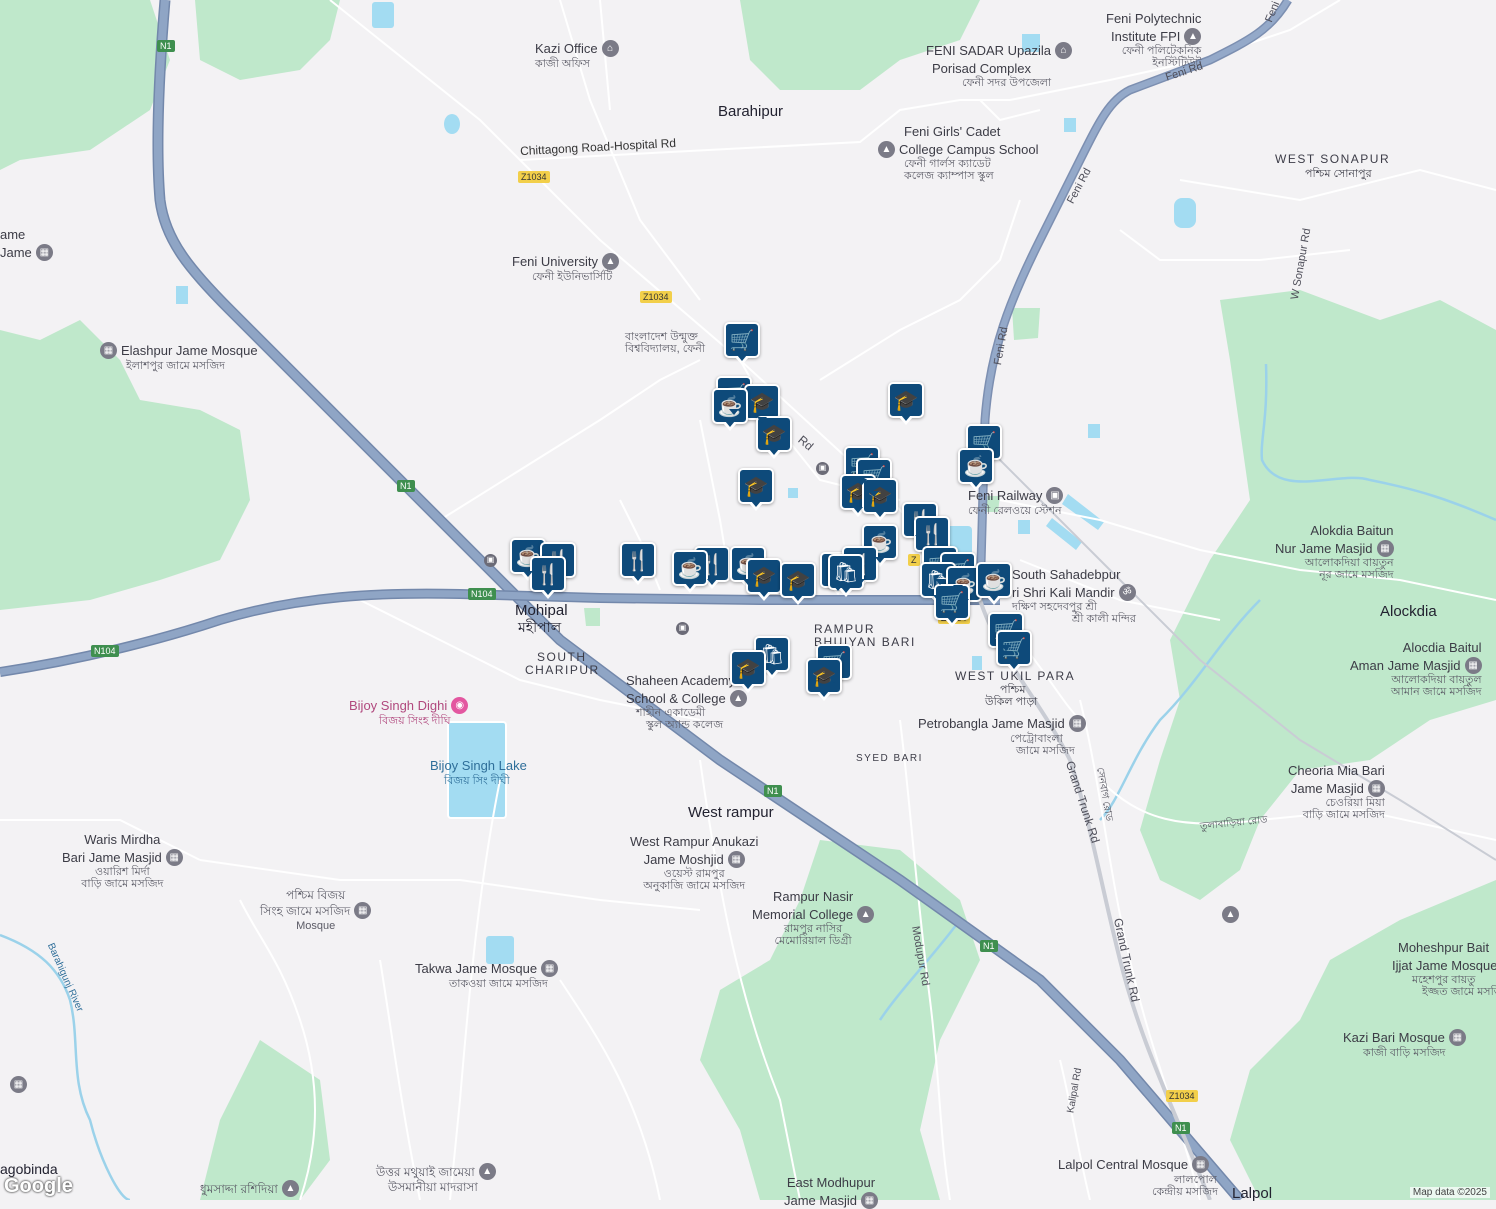  I want to click on poi-left-edge-mosque: ▦, so click(16, 1085).